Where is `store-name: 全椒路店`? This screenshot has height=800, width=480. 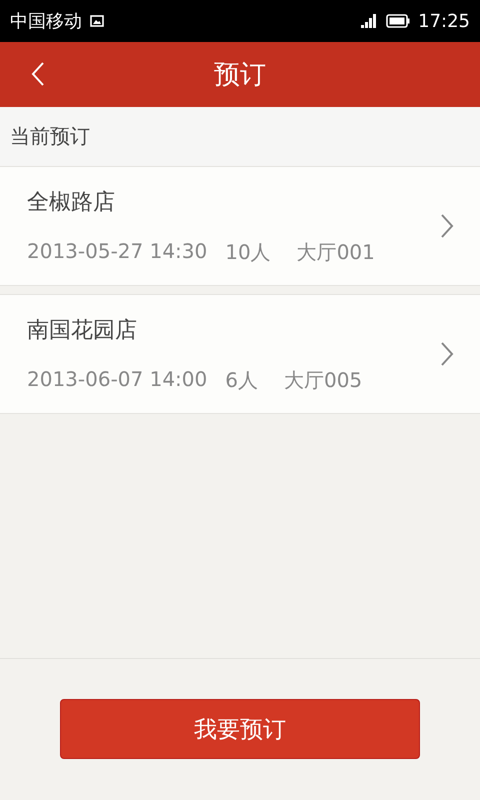 store-name: 全椒路店 is located at coordinates (71, 202).